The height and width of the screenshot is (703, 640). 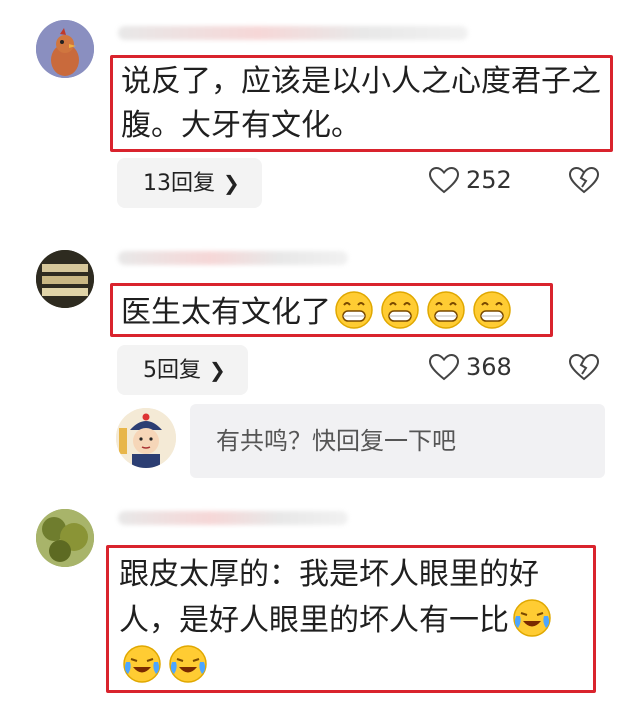 I want to click on view-replies-button: 5回复 ❯, so click(x=182, y=370).